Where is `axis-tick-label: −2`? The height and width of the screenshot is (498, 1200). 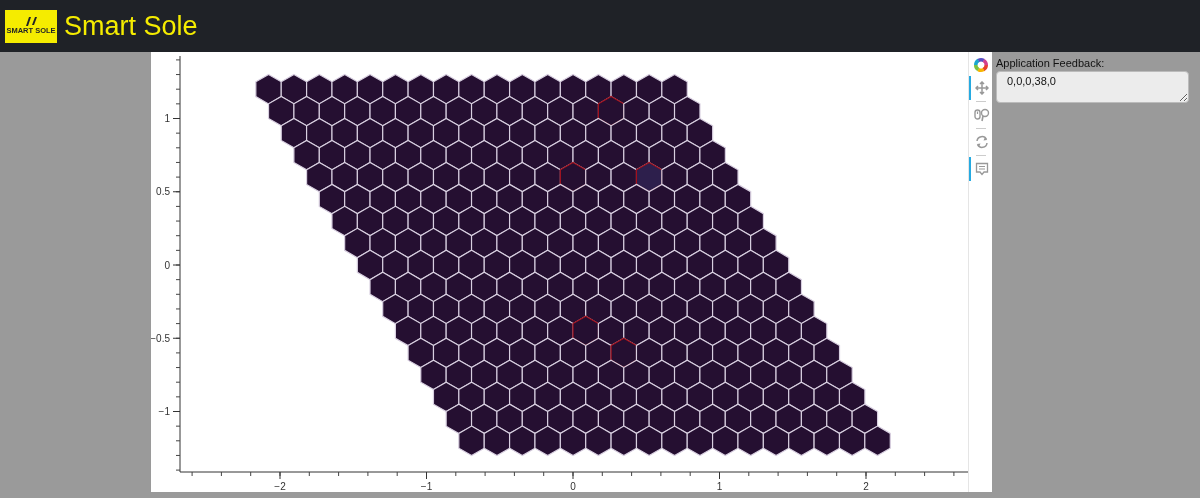 axis-tick-label: −2 is located at coordinates (280, 486).